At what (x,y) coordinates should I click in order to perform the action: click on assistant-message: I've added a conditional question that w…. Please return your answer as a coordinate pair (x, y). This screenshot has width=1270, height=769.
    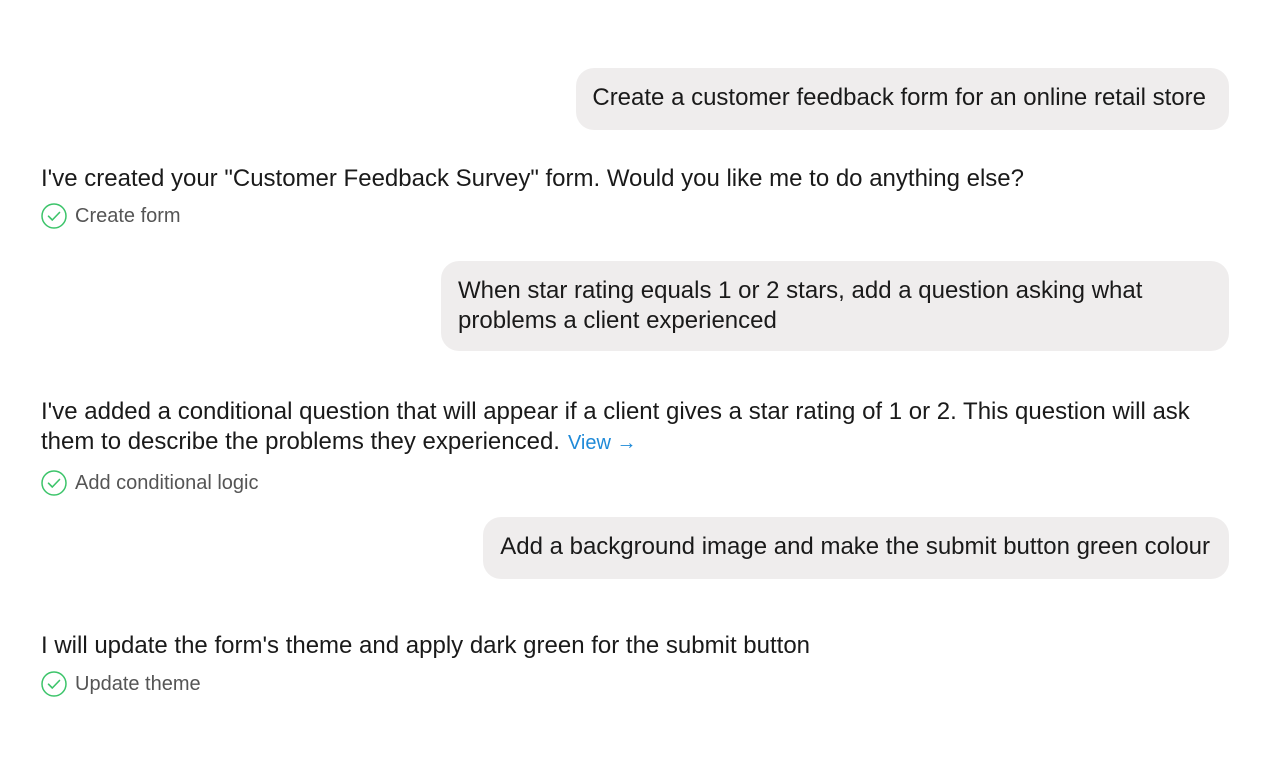
    Looking at the image, I should click on (638, 427).